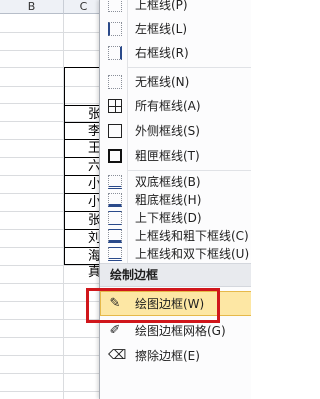 This screenshot has width=320, height=399. What do you see at coordinates (175, 253) in the screenshot?
I see `menu-item-top-double-bottom-border: 上框线和双下框线(U)` at bounding box center [175, 253].